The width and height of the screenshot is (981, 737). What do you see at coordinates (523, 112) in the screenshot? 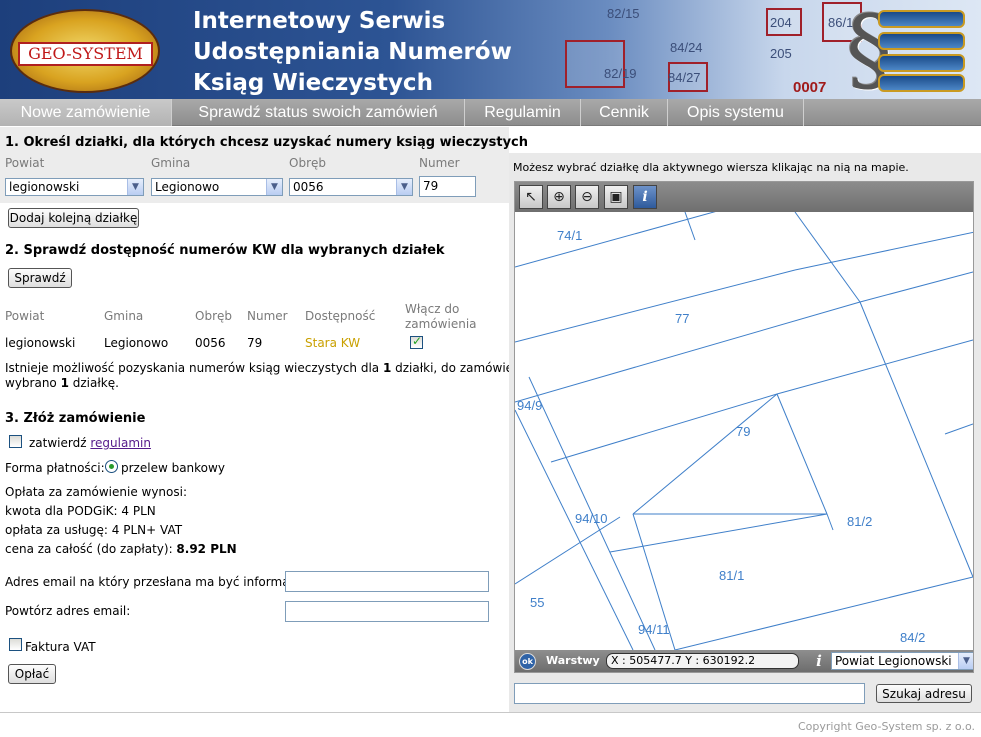
I see `tab-regulamin: Regulamin` at bounding box center [523, 112].